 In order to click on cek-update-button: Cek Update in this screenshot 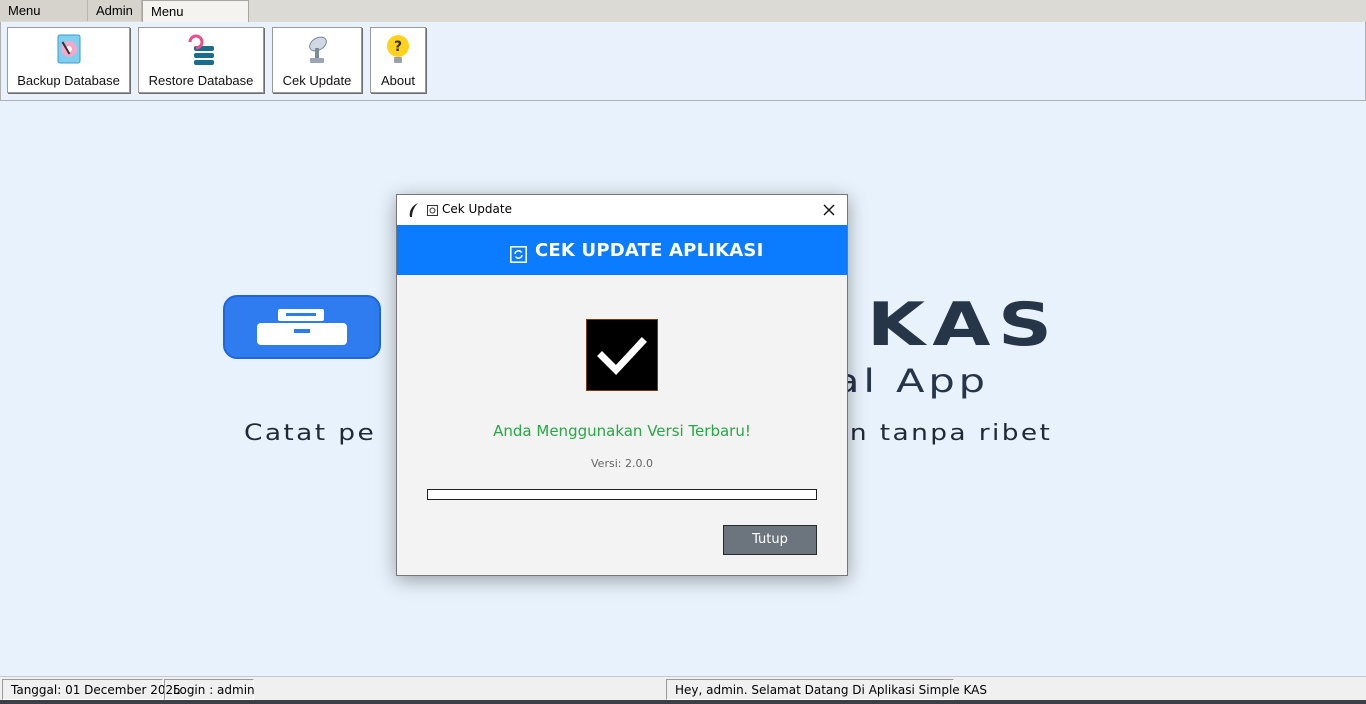, I will do `click(317, 60)`.